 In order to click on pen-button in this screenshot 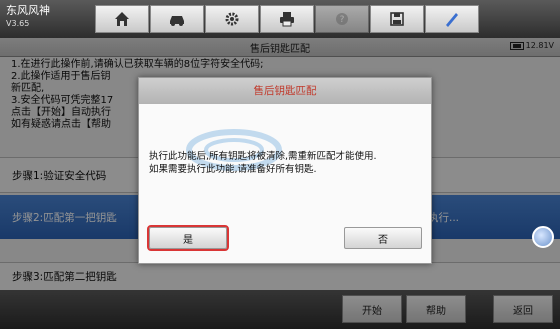, I will do `click(452, 19)`.